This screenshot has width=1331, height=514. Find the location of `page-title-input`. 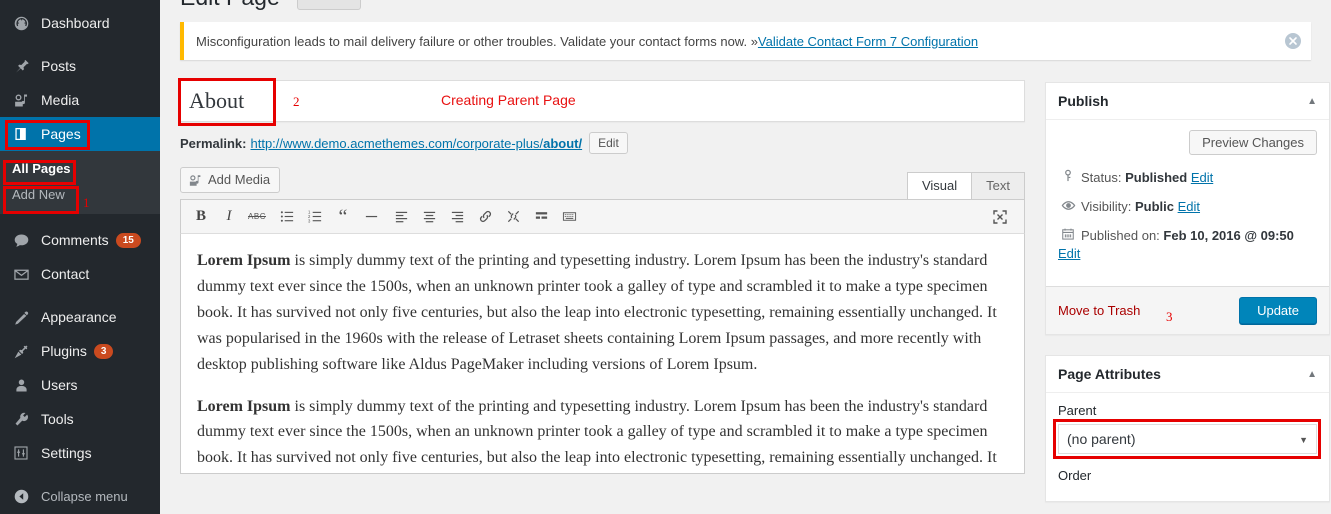

page-title-input is located at coordinates (602, 101).